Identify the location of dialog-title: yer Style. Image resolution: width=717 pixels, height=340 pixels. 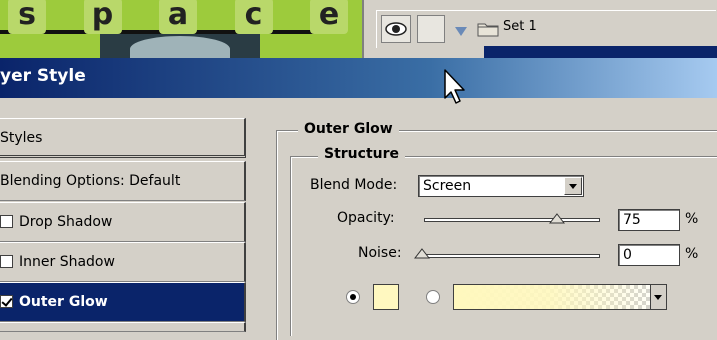
(43, 76).